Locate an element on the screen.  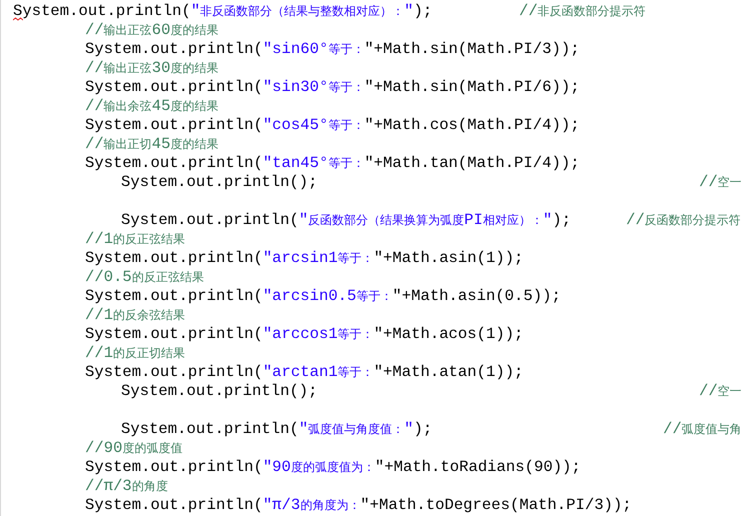
code-statement: System.out.println("反函数部分（结果换算为弧度PI相对应）："); is located at coordinates (346, 220).